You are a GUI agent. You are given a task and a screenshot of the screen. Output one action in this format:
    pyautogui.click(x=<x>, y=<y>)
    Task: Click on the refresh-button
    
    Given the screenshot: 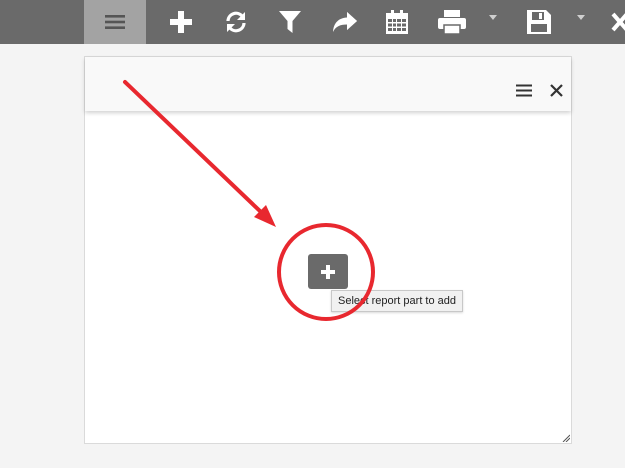 What is the action you would take?
    pyautogui.click(x=236, y=22)
    